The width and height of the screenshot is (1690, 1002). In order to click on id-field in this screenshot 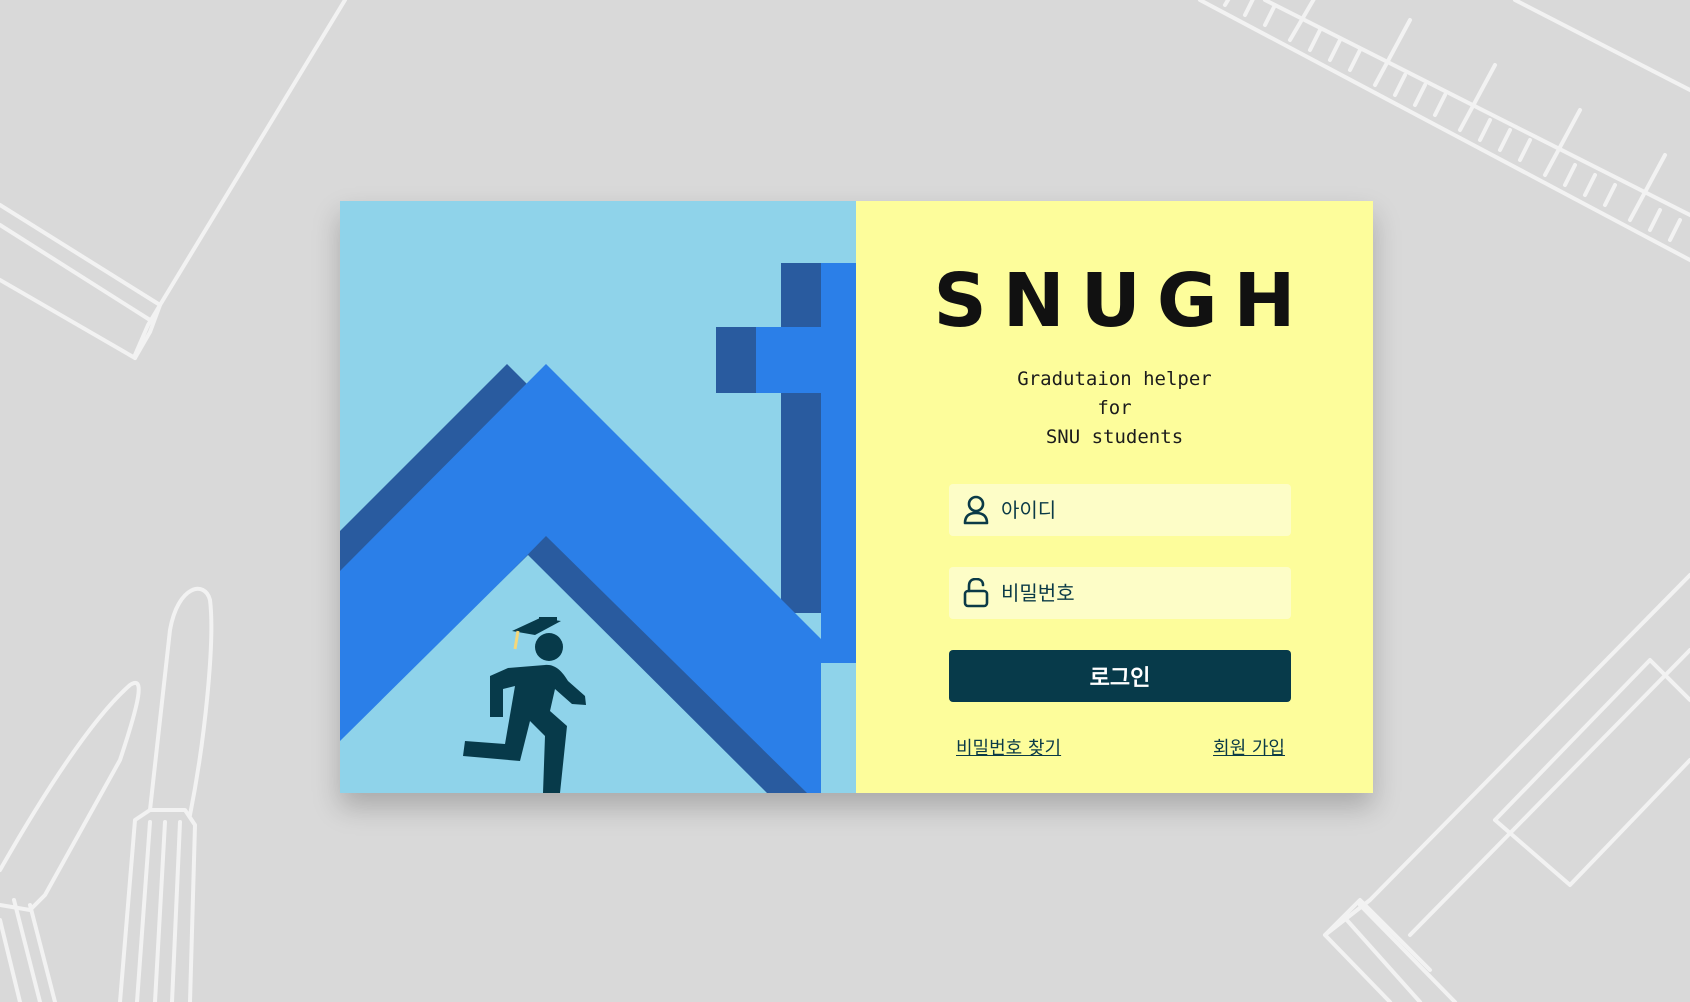, I will do `click(1120, 510)`.